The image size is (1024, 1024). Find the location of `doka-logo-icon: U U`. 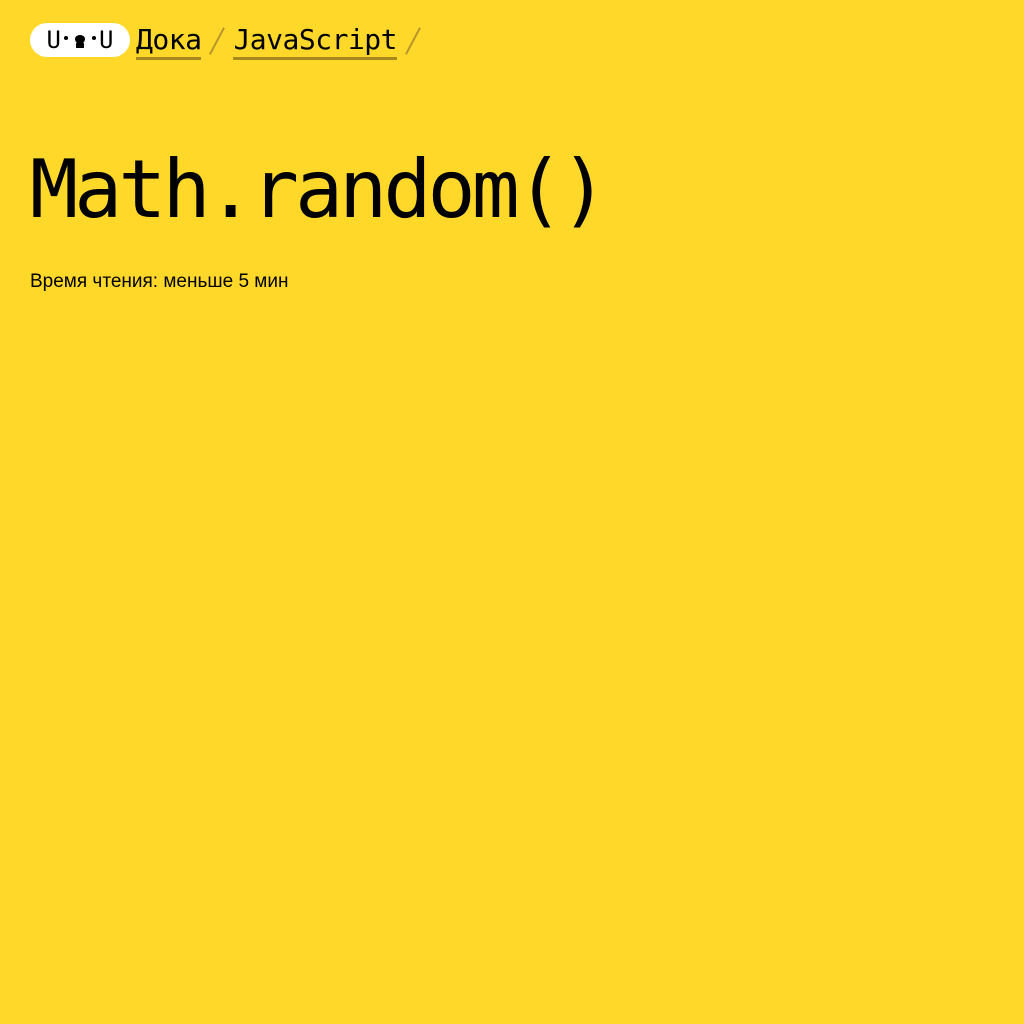

doka-logo-icon: U U is located at coordinates (80, 40).